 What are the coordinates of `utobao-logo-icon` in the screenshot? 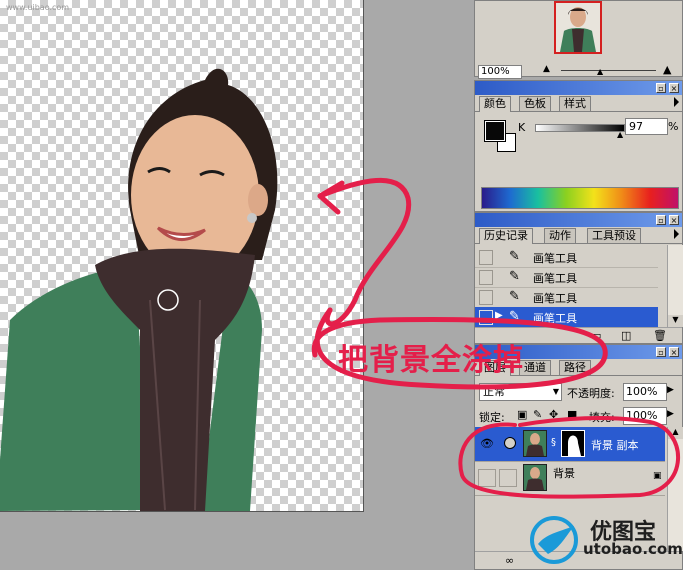 It's located at (554, 540).